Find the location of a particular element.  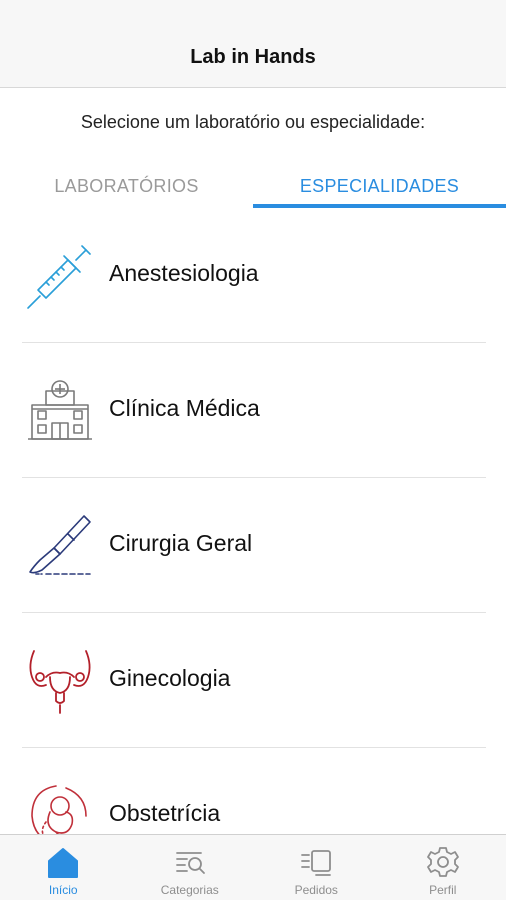

tab-perfil: Perfil is located at coordinates (443, 867).